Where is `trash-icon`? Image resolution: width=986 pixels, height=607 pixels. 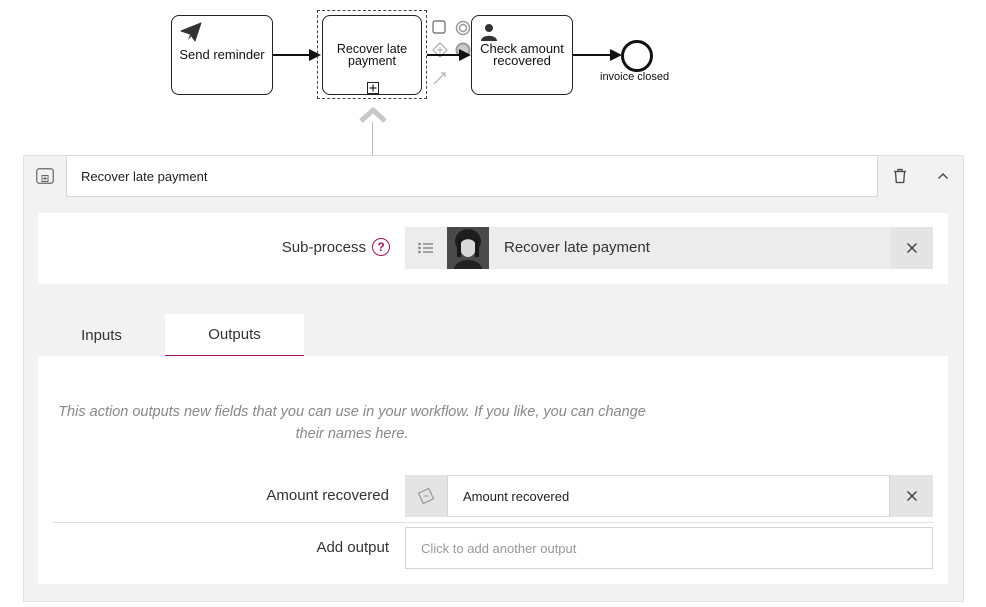
trash-icon is located at coordinates (899, 176).